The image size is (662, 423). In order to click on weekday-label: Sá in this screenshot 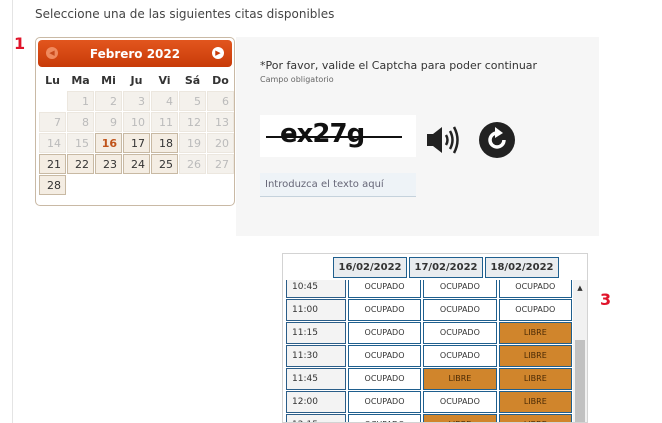, I will do `click(192, 80)`.